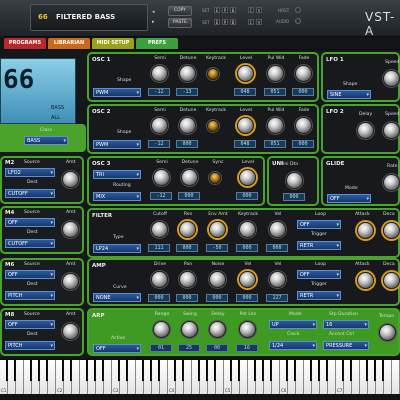 The width and height of the screenshot is (400, 400). I want to click on program-display: 66 FILTERED BASS, so click(89, 17).